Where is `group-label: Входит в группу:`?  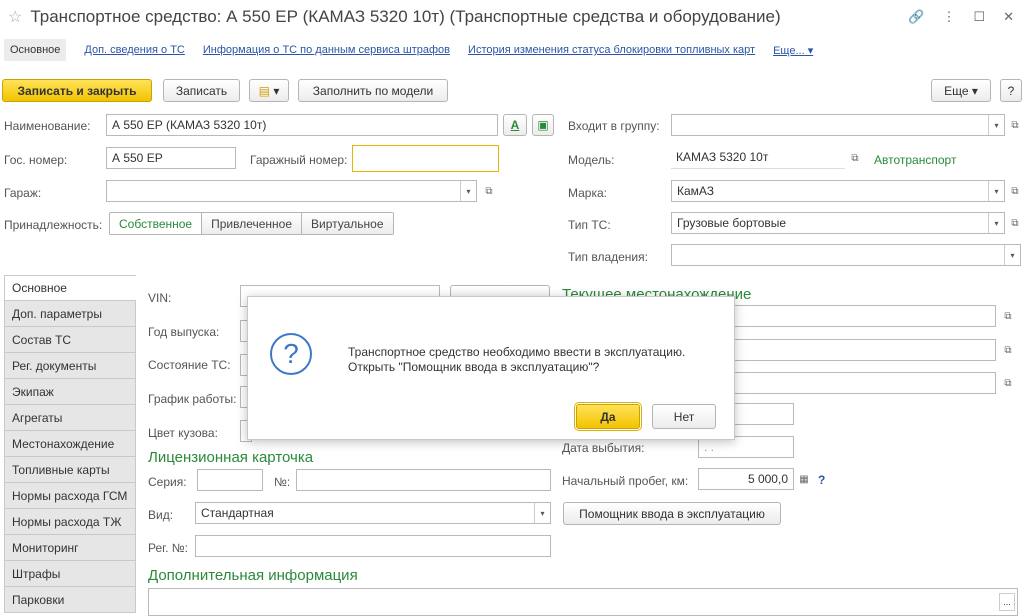
group-label: Входит в группу: is located at coordinates (614, 126).